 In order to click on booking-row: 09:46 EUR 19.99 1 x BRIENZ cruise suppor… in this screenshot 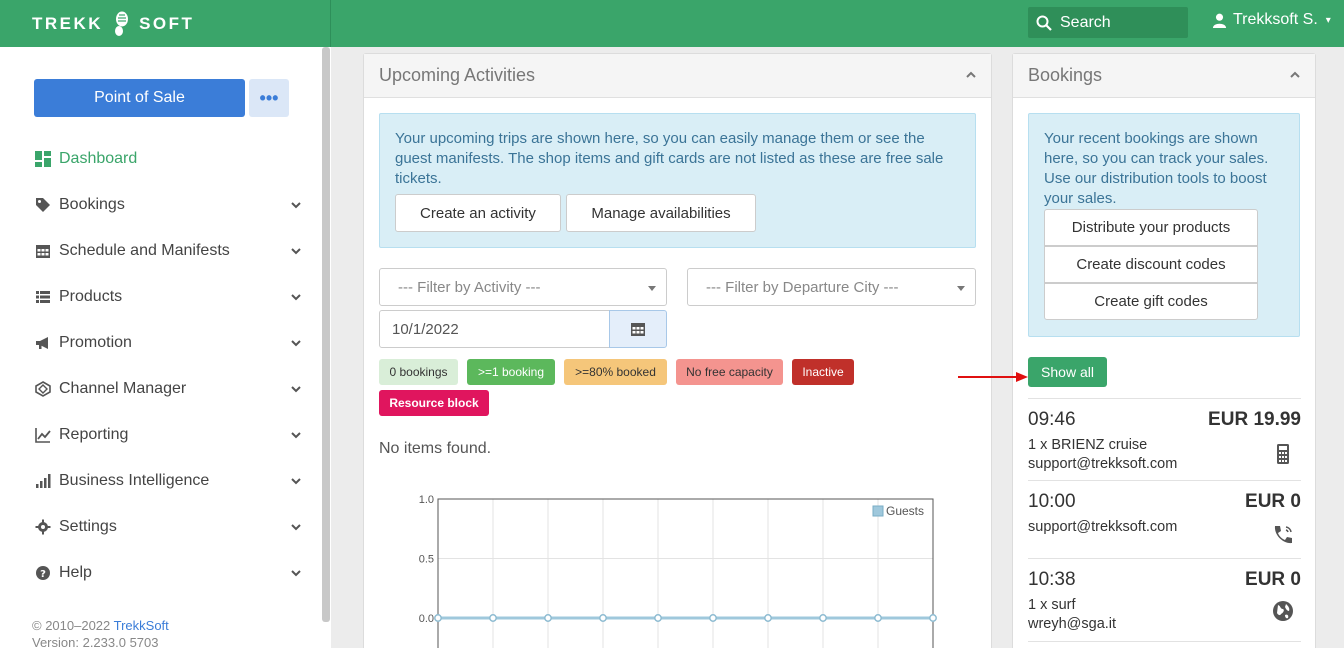, I will do `click(1164, 439)`.